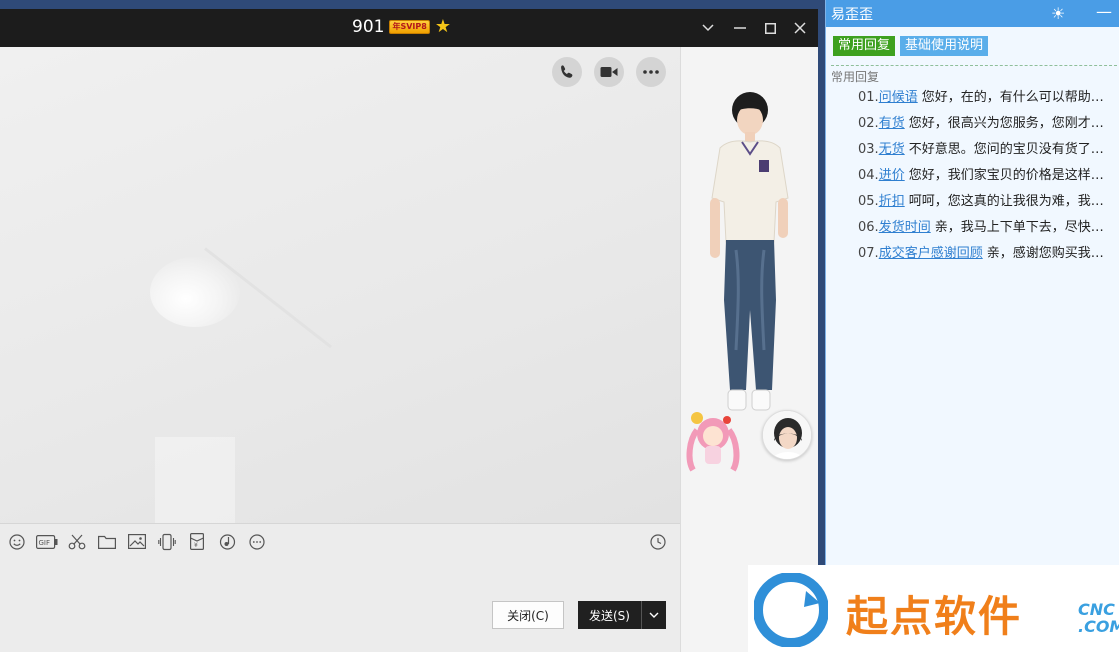 This screenshot has height=652, width=1119. What do you see at coordinates (868, 201) in the screenshot?
I see `reply-number: 05.` at bounding box center [868, 201].